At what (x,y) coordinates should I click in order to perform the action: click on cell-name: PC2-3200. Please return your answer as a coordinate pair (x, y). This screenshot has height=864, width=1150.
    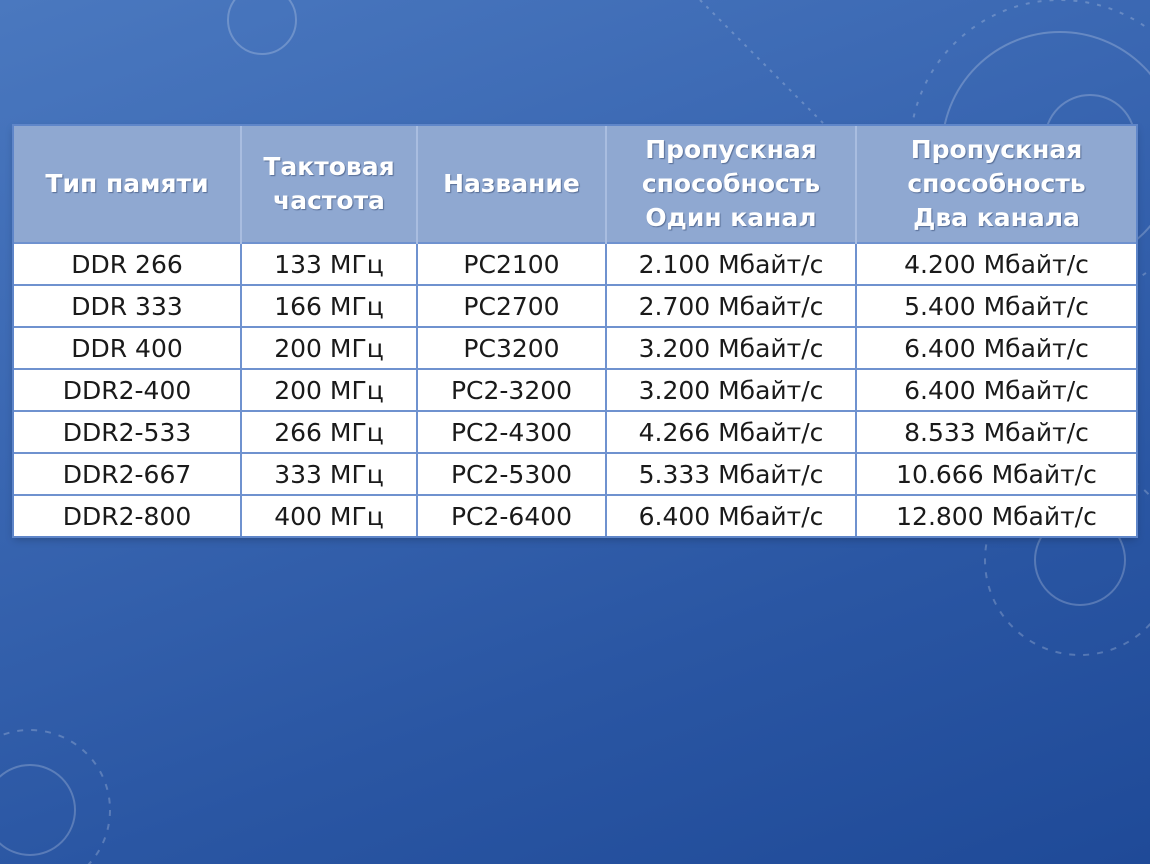
    Looking at the image, I should click on (512, 389).